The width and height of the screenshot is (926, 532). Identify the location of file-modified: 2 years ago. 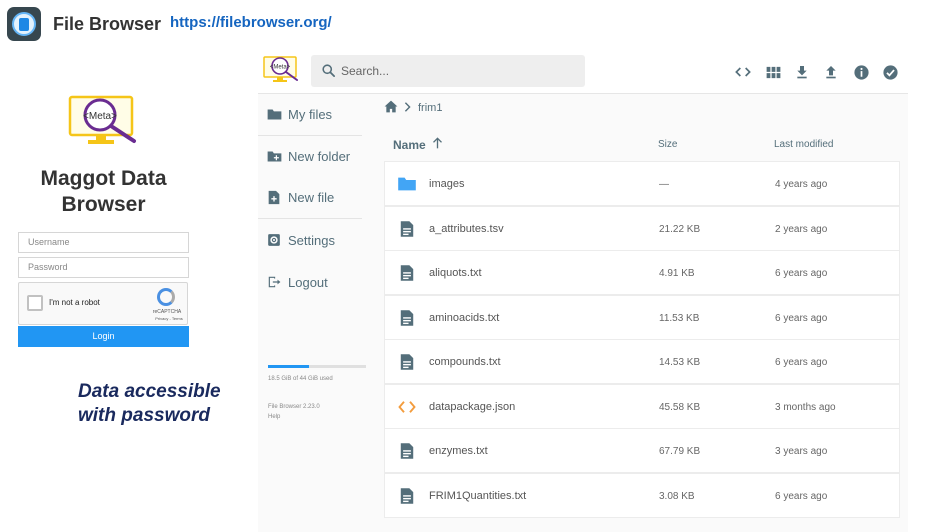
(801, 229).